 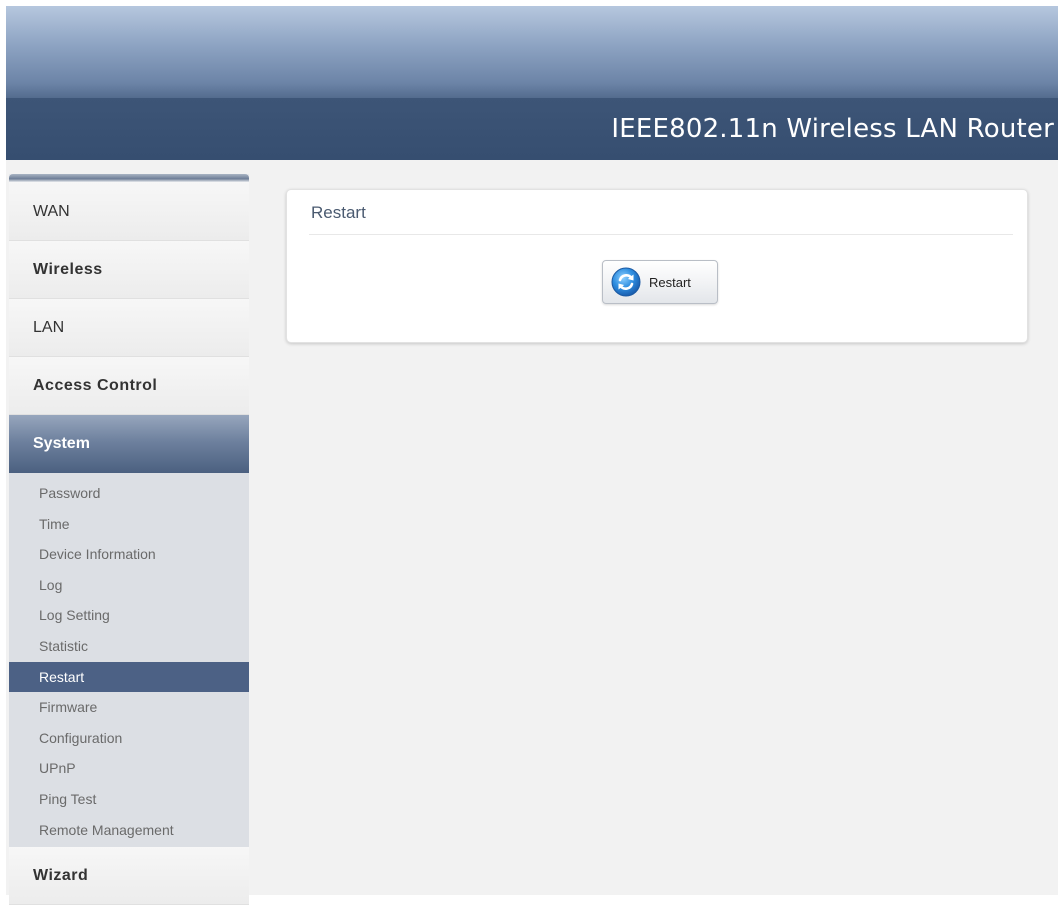 What do you see at coordinates (129, 876) in the screenshot?
I see `sidebar-item-wizard: Wizard` at bounding box center [129, 876].